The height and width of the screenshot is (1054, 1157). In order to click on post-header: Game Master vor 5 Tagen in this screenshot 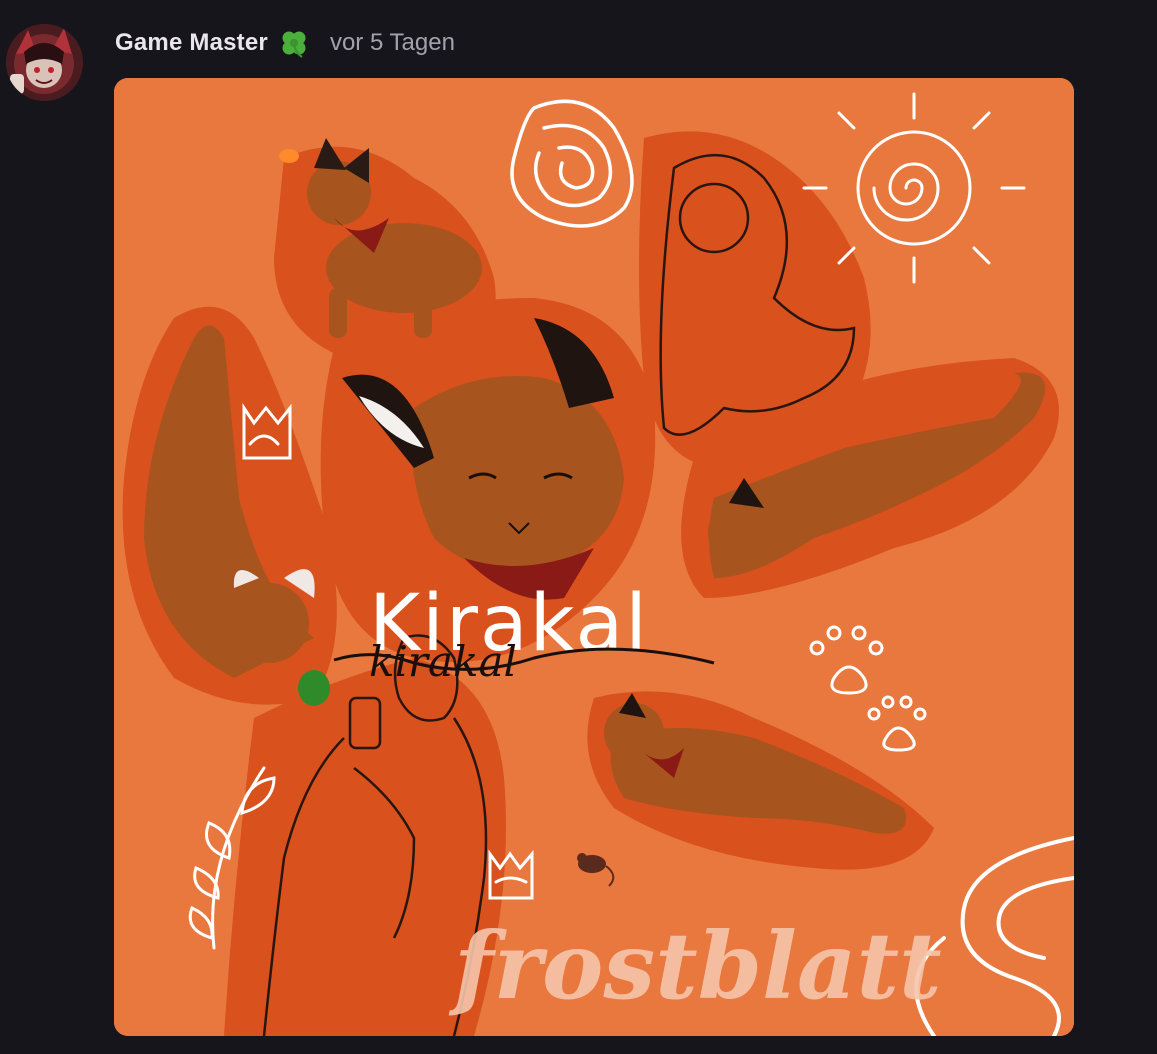, I will do `click(285, 43)`.